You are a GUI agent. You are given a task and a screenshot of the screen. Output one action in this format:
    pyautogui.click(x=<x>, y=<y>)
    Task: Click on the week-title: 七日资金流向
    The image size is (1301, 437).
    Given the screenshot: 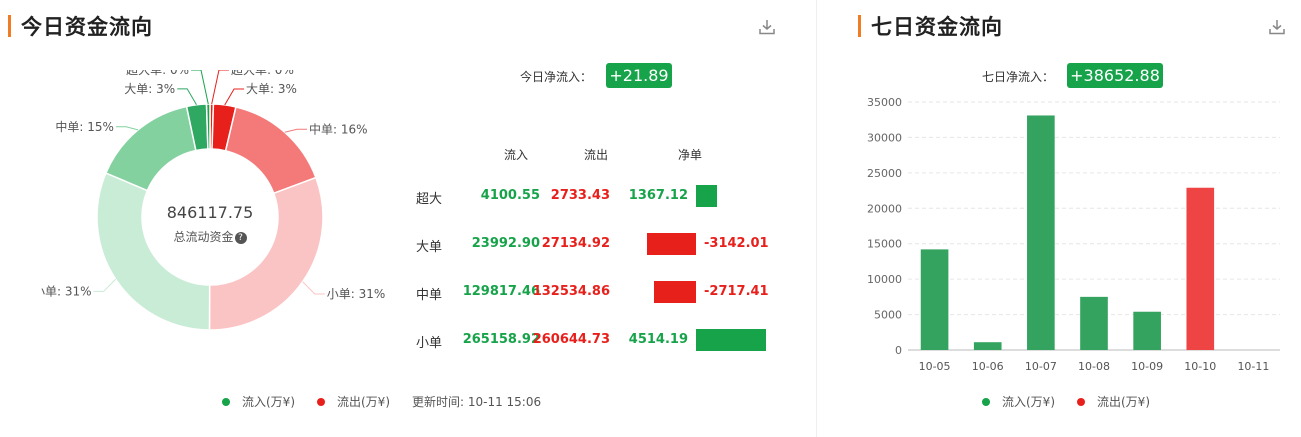 What is the action you would take?
    pyautogui.click(x=937, y=27)
    